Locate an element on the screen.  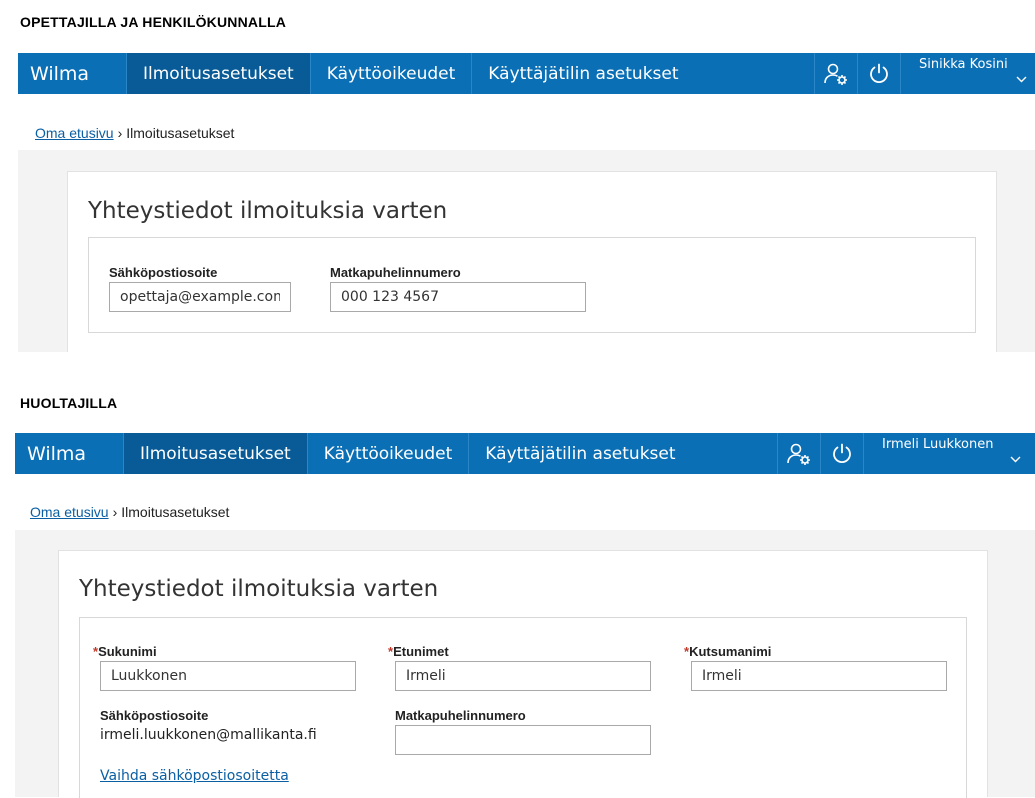
user-menu: Irmeli Luukkonen is located at coordinates (949, 453).